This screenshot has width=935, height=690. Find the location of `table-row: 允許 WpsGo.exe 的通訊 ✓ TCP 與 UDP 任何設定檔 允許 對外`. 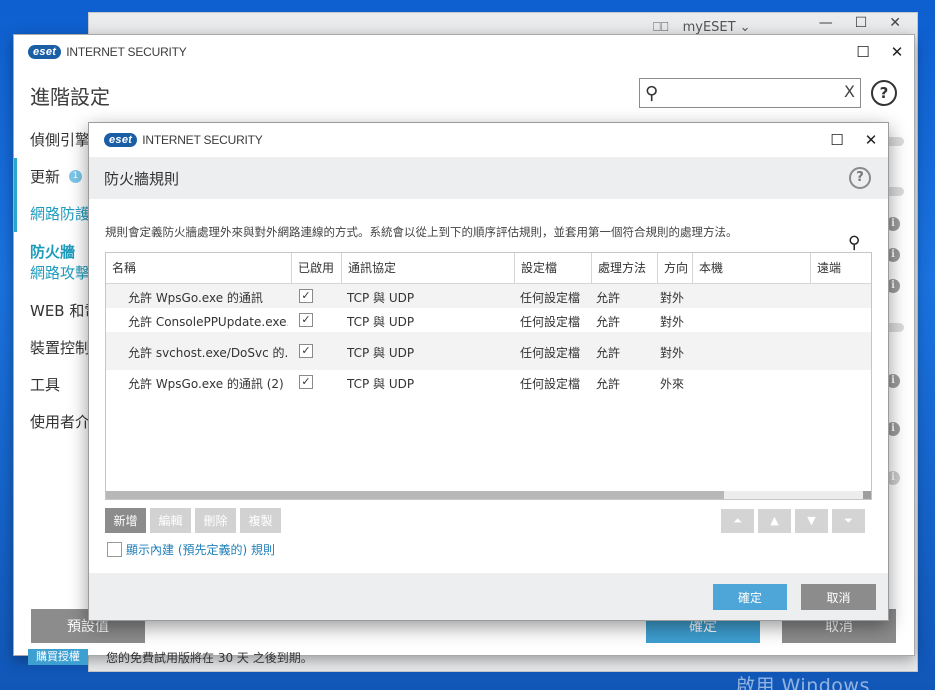

table-row: 允許 WpsGo.exe 的通訊 ✓ TCP 與 UDP 任何設定檔 允許 對外 is located at coordinates (488, 296).